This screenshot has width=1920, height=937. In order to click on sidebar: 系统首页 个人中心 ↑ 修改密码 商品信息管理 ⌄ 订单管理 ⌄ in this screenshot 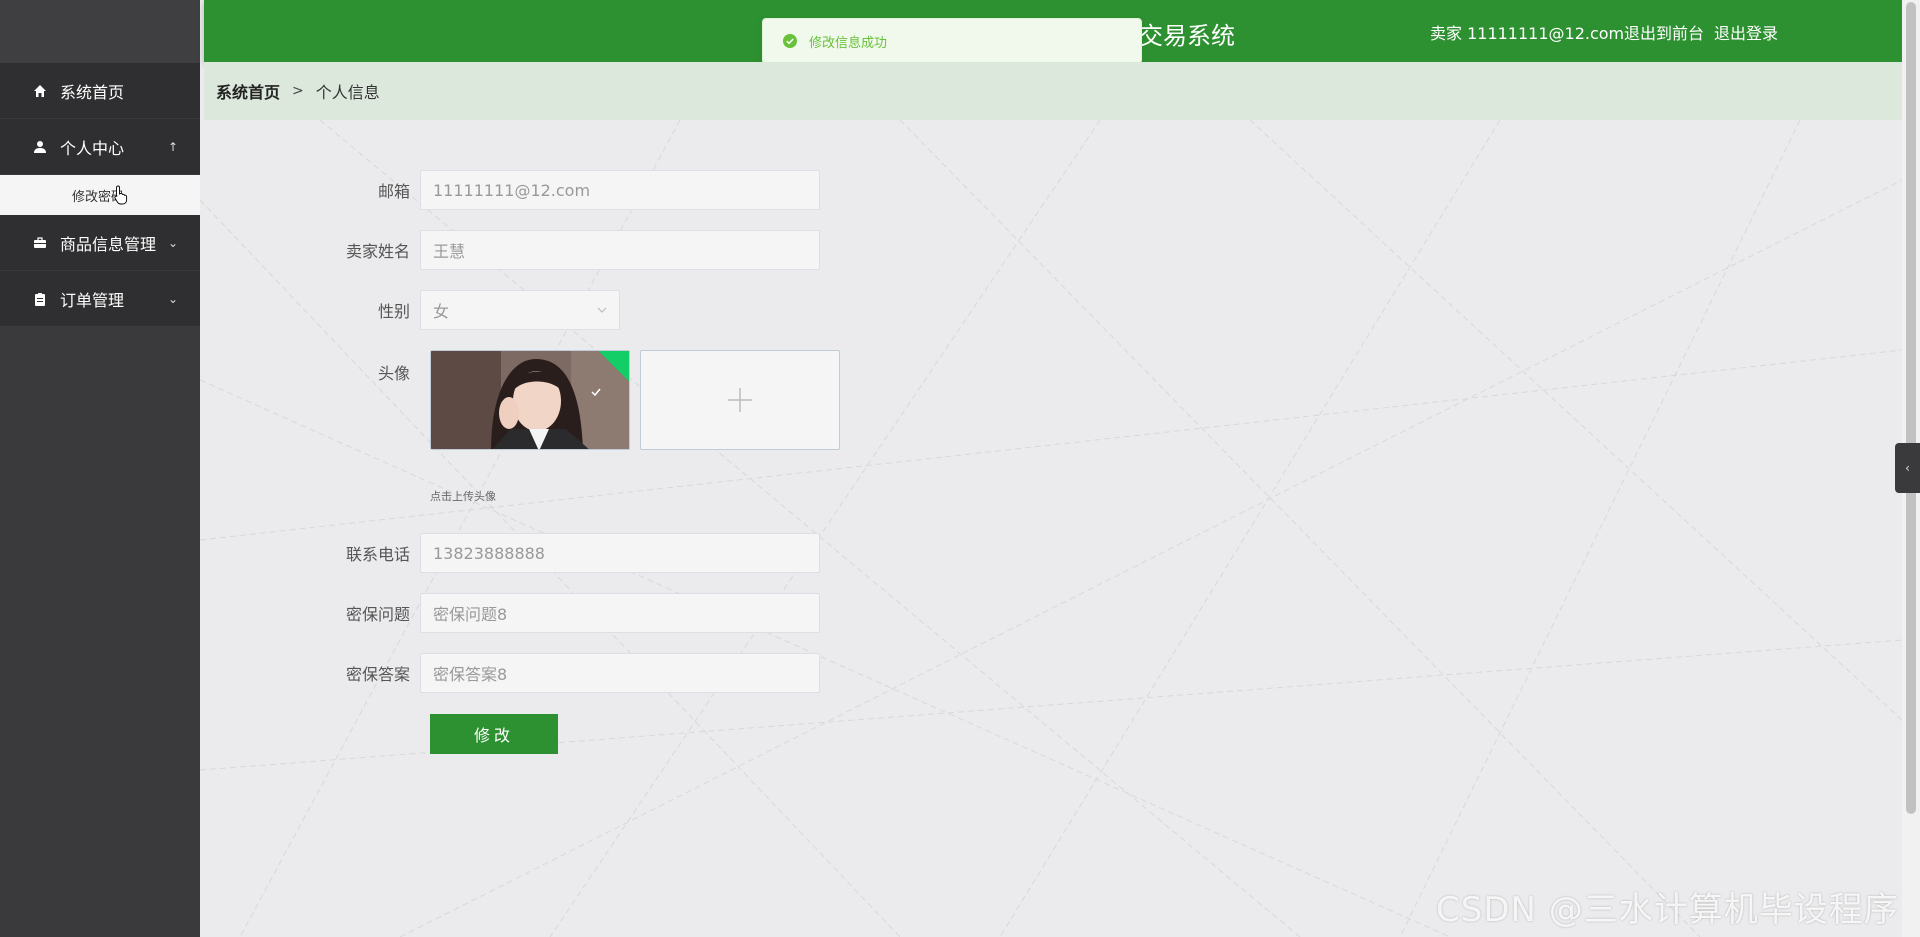, I will do `click(100, 468)`.